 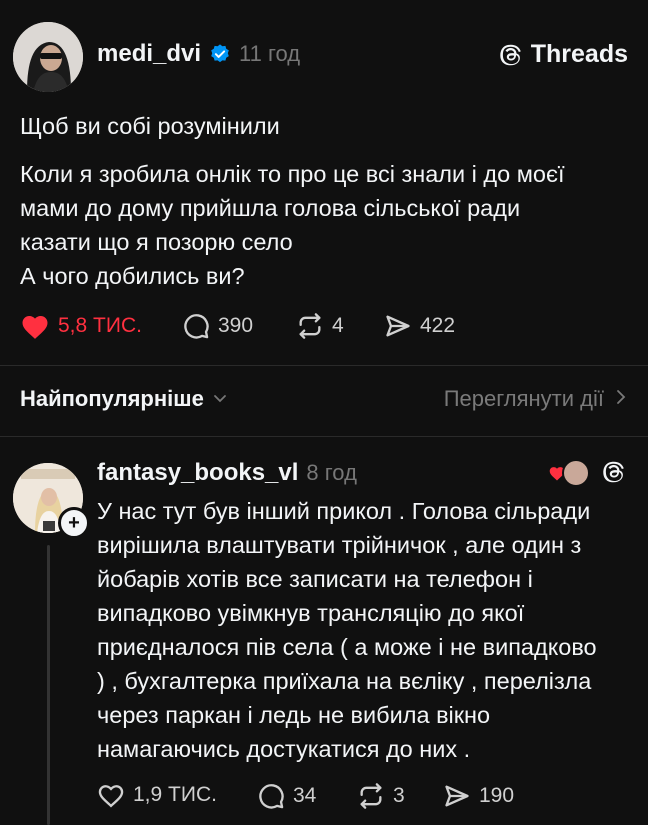 I want to click on reply-timestamp: 8 год, so click(x=331, y=472).